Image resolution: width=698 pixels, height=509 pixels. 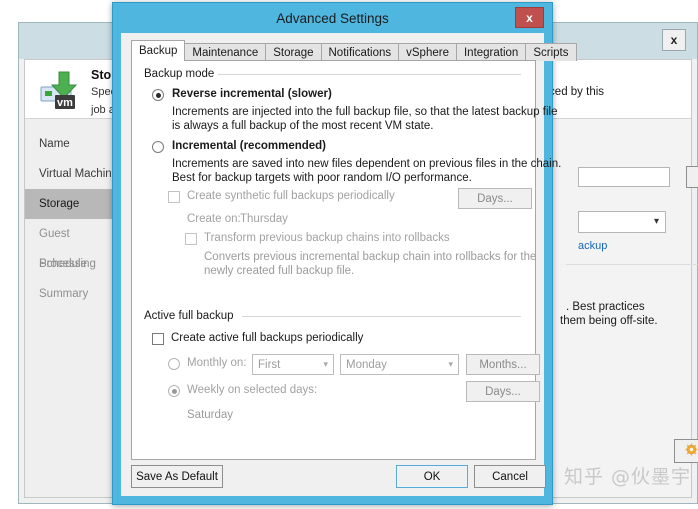 What do you see at coordinates (691, 451) in the screenshot?
I see `gear-icon` at bounding box center [691, 451].